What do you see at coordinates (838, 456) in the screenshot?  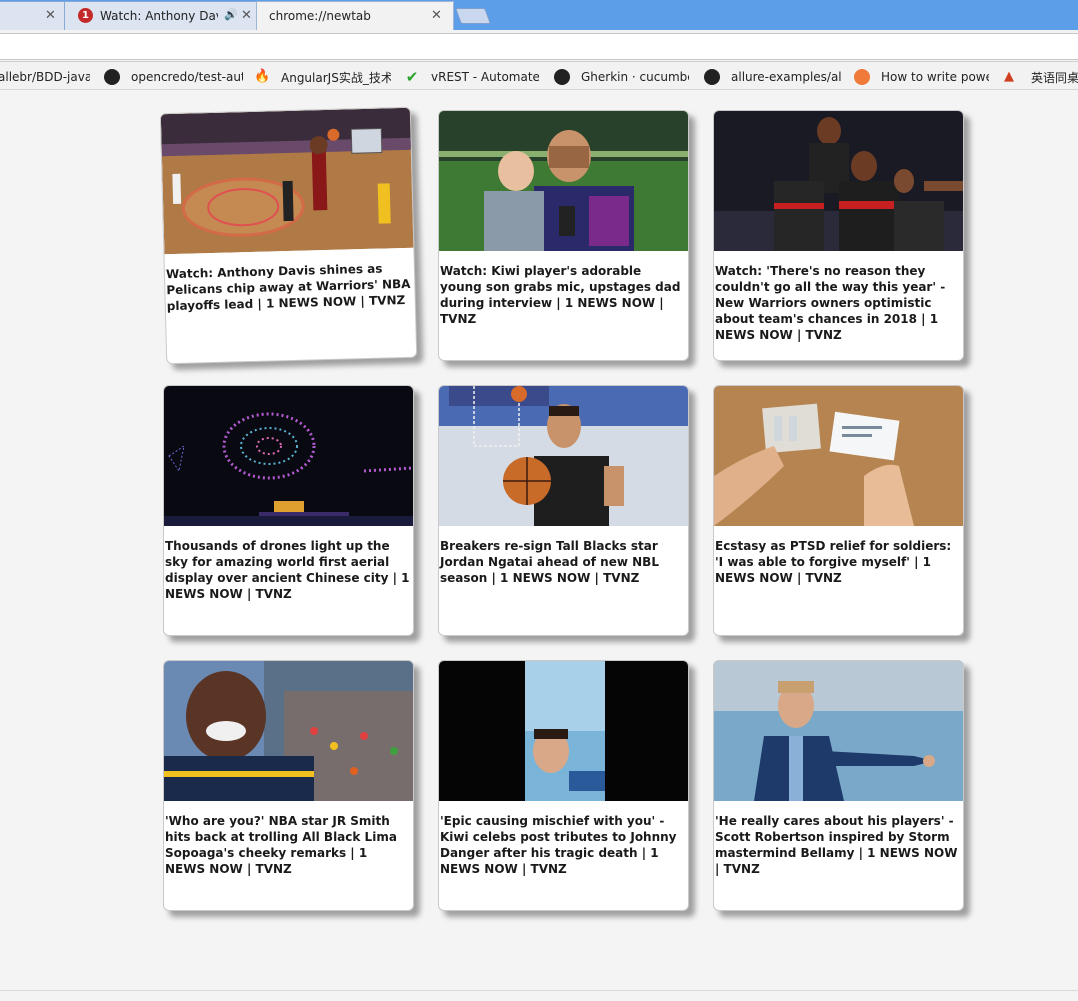 I see `pill-packets-image` at bounding box center [838, 456].